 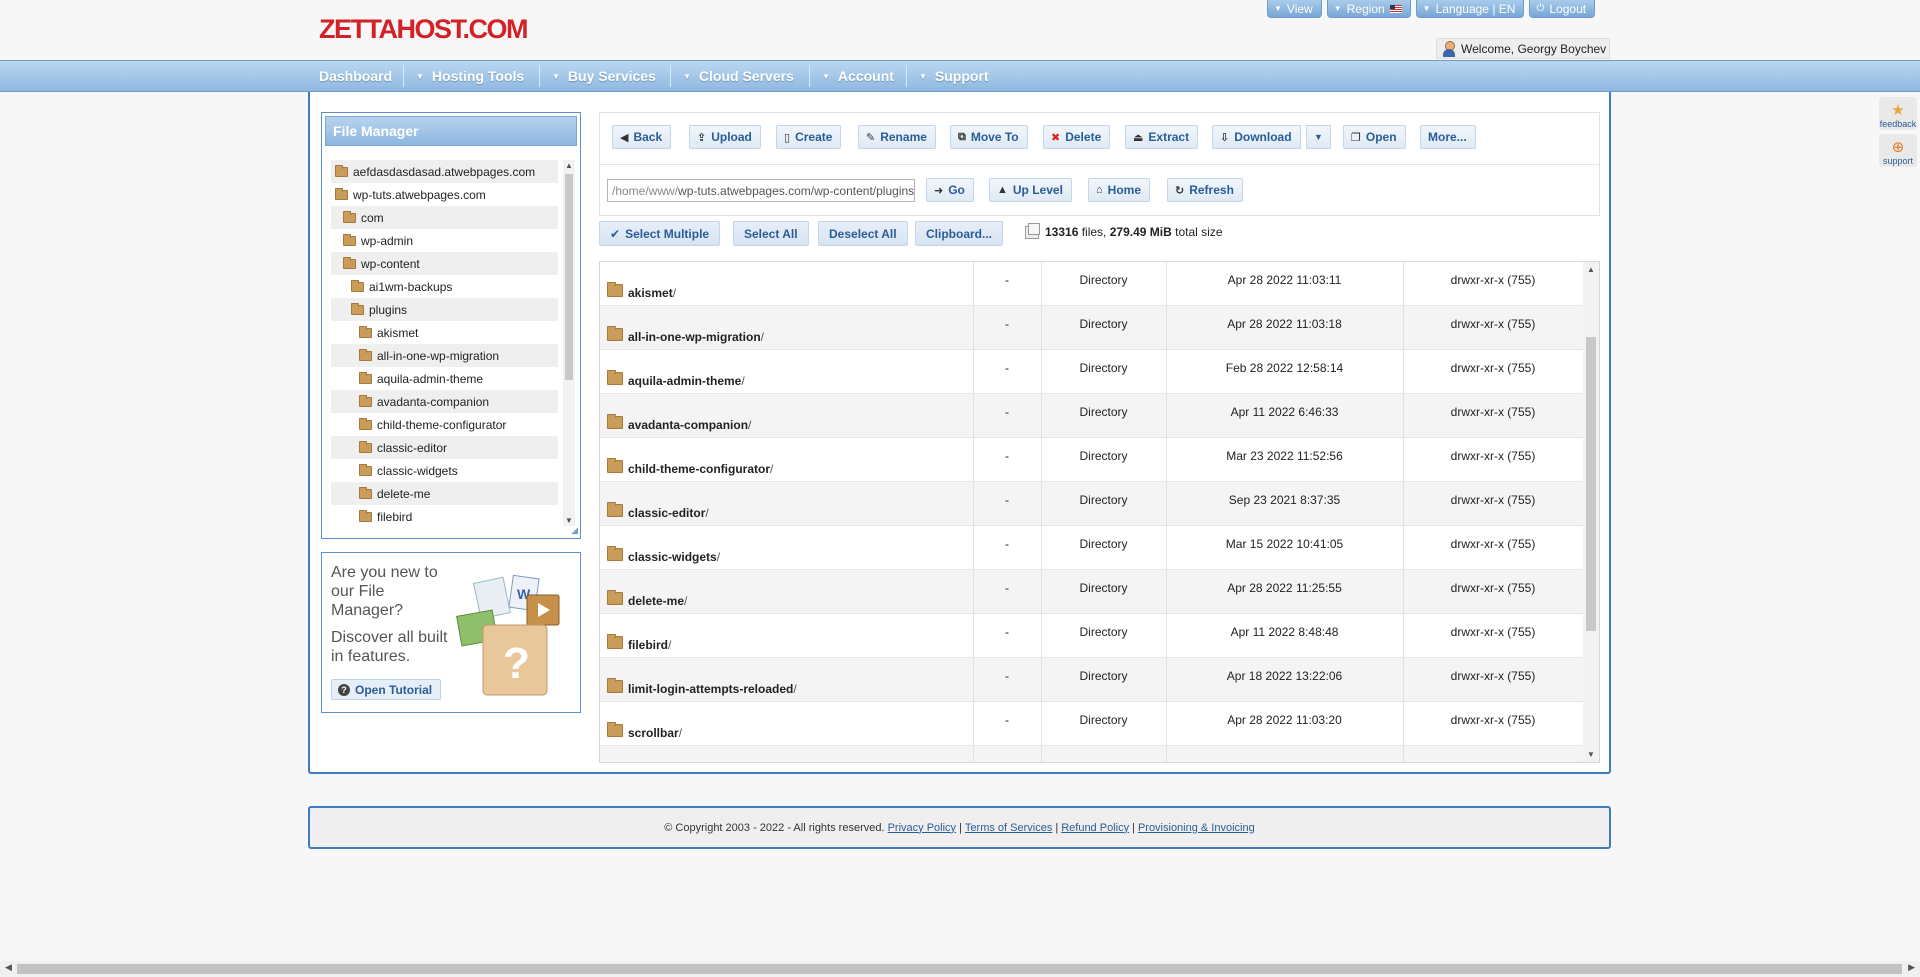 I want to click on tree-item: filebird, so click(x=444, y=515).